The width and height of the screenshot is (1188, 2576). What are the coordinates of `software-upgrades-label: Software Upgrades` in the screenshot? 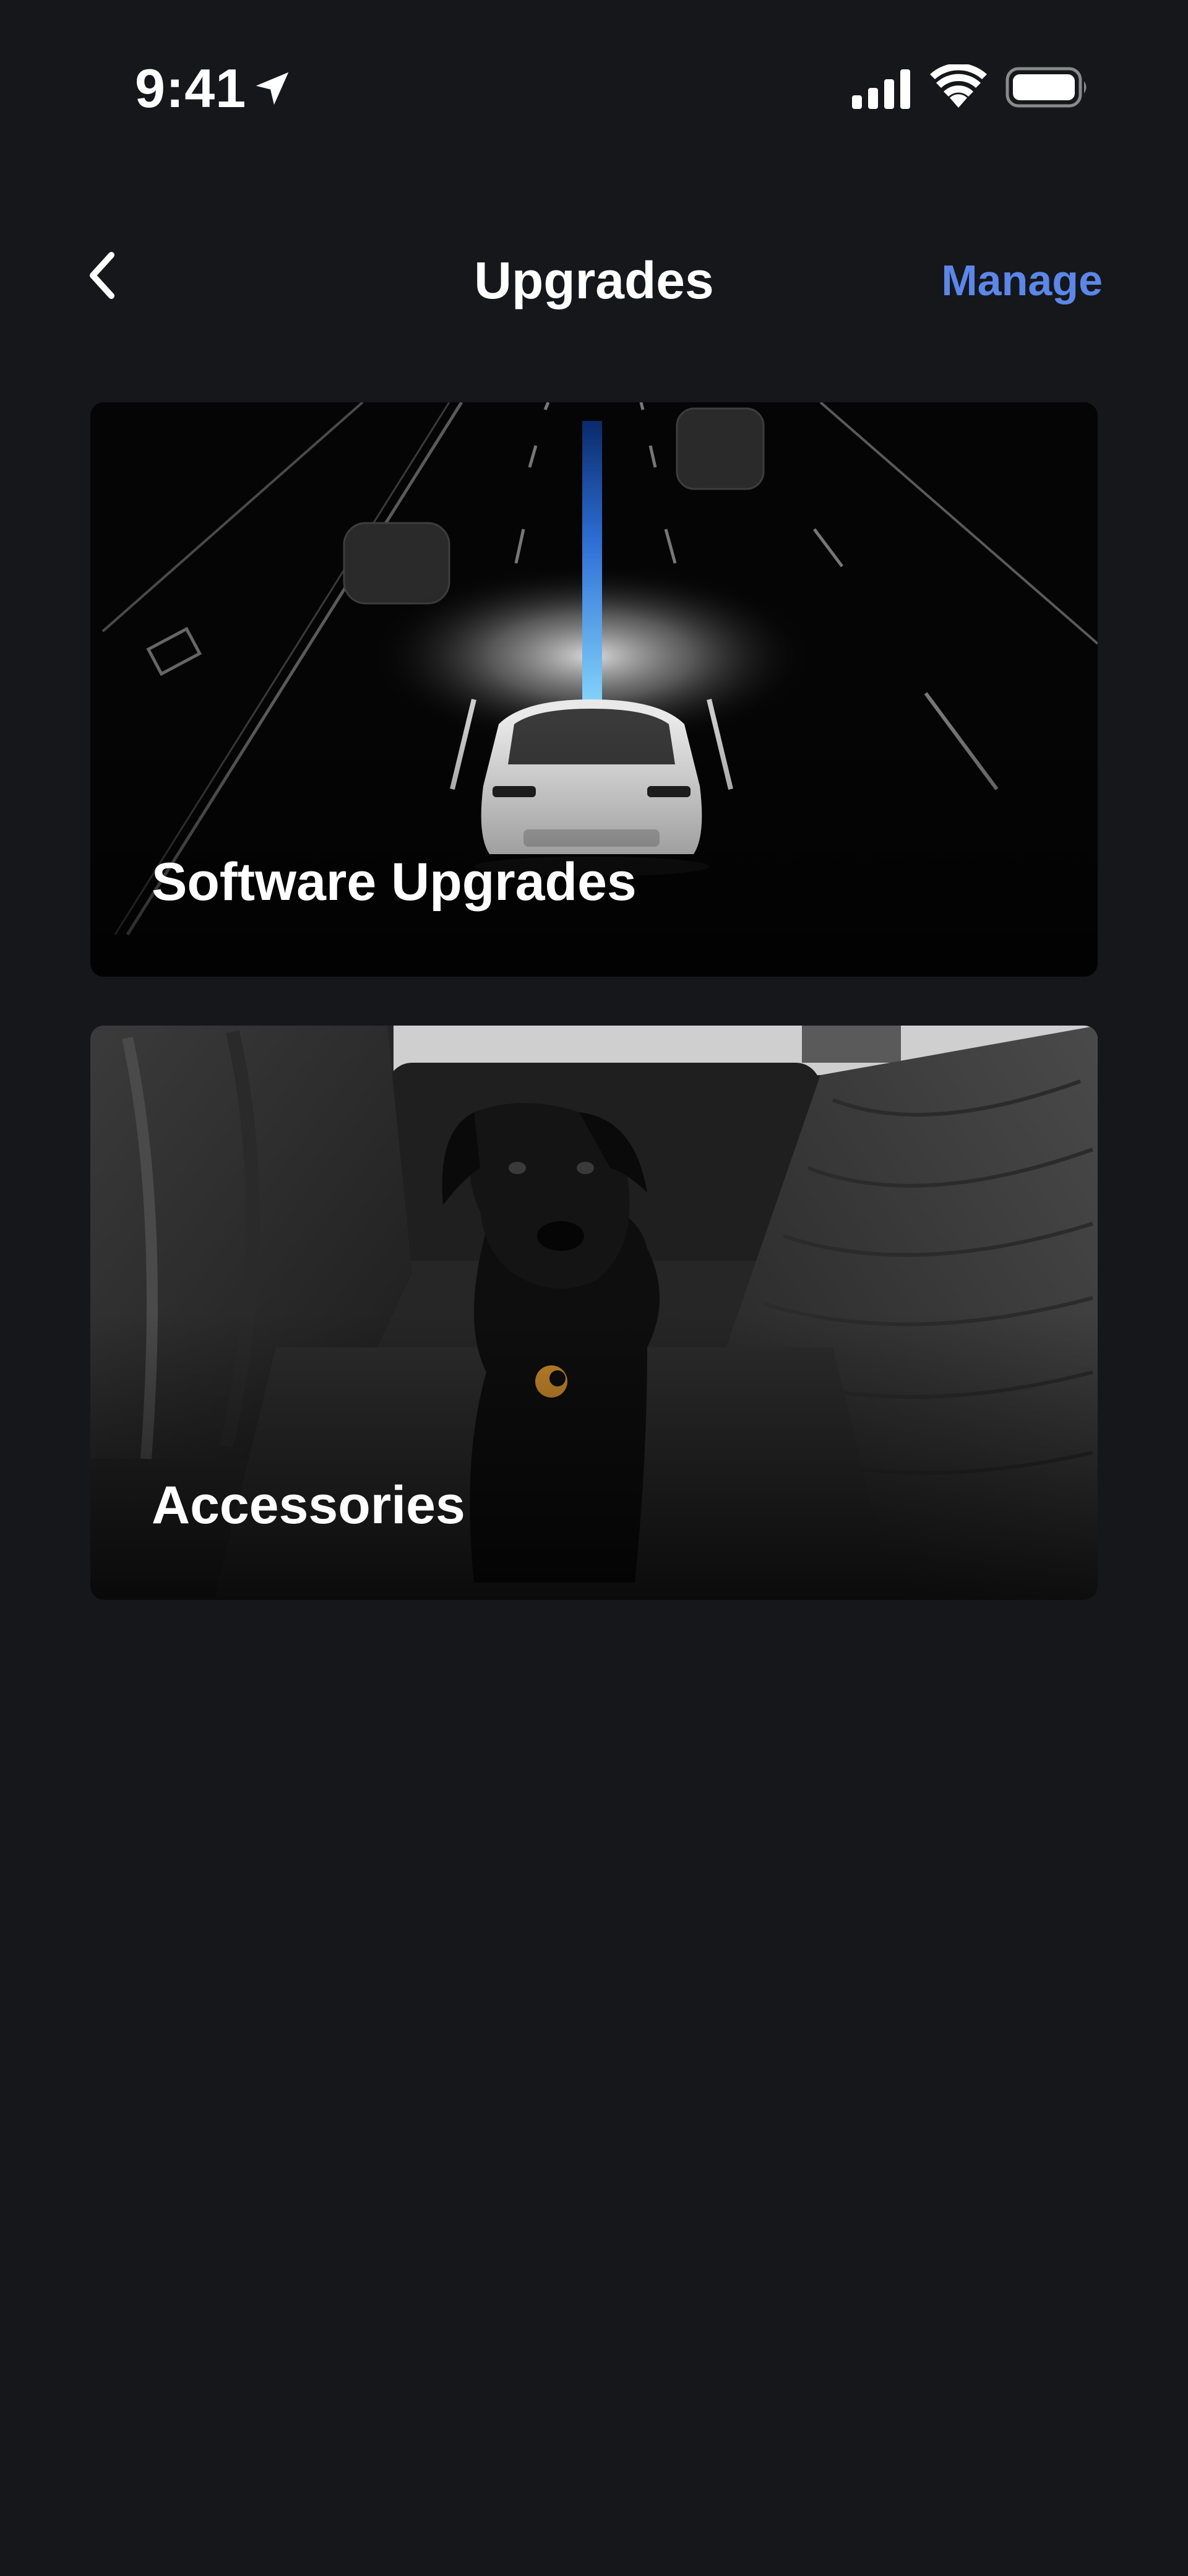 It's located at (395, 882).